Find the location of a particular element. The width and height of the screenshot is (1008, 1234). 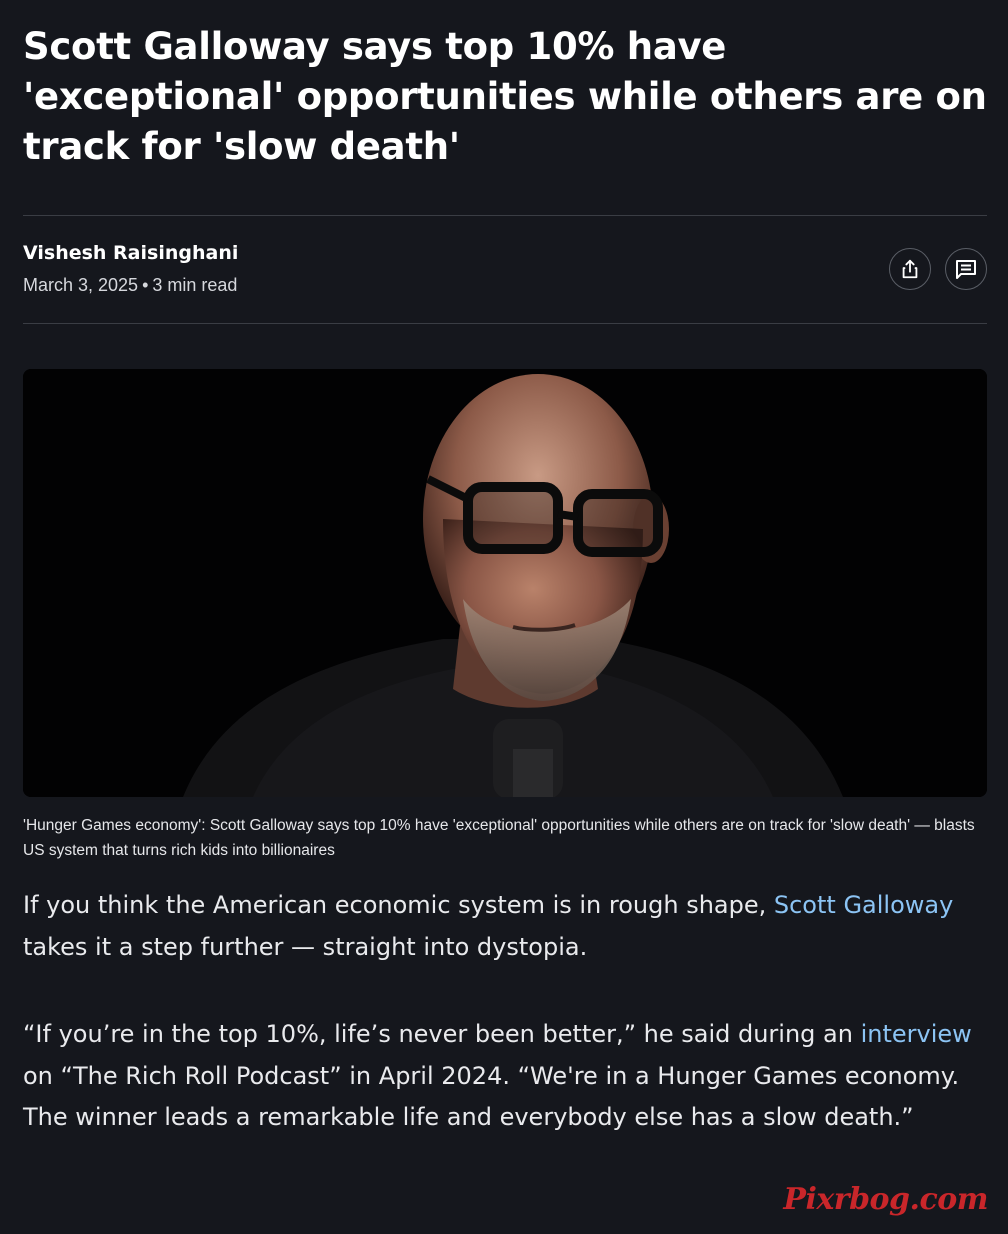

comments-button is located at coordinates (966, 269).